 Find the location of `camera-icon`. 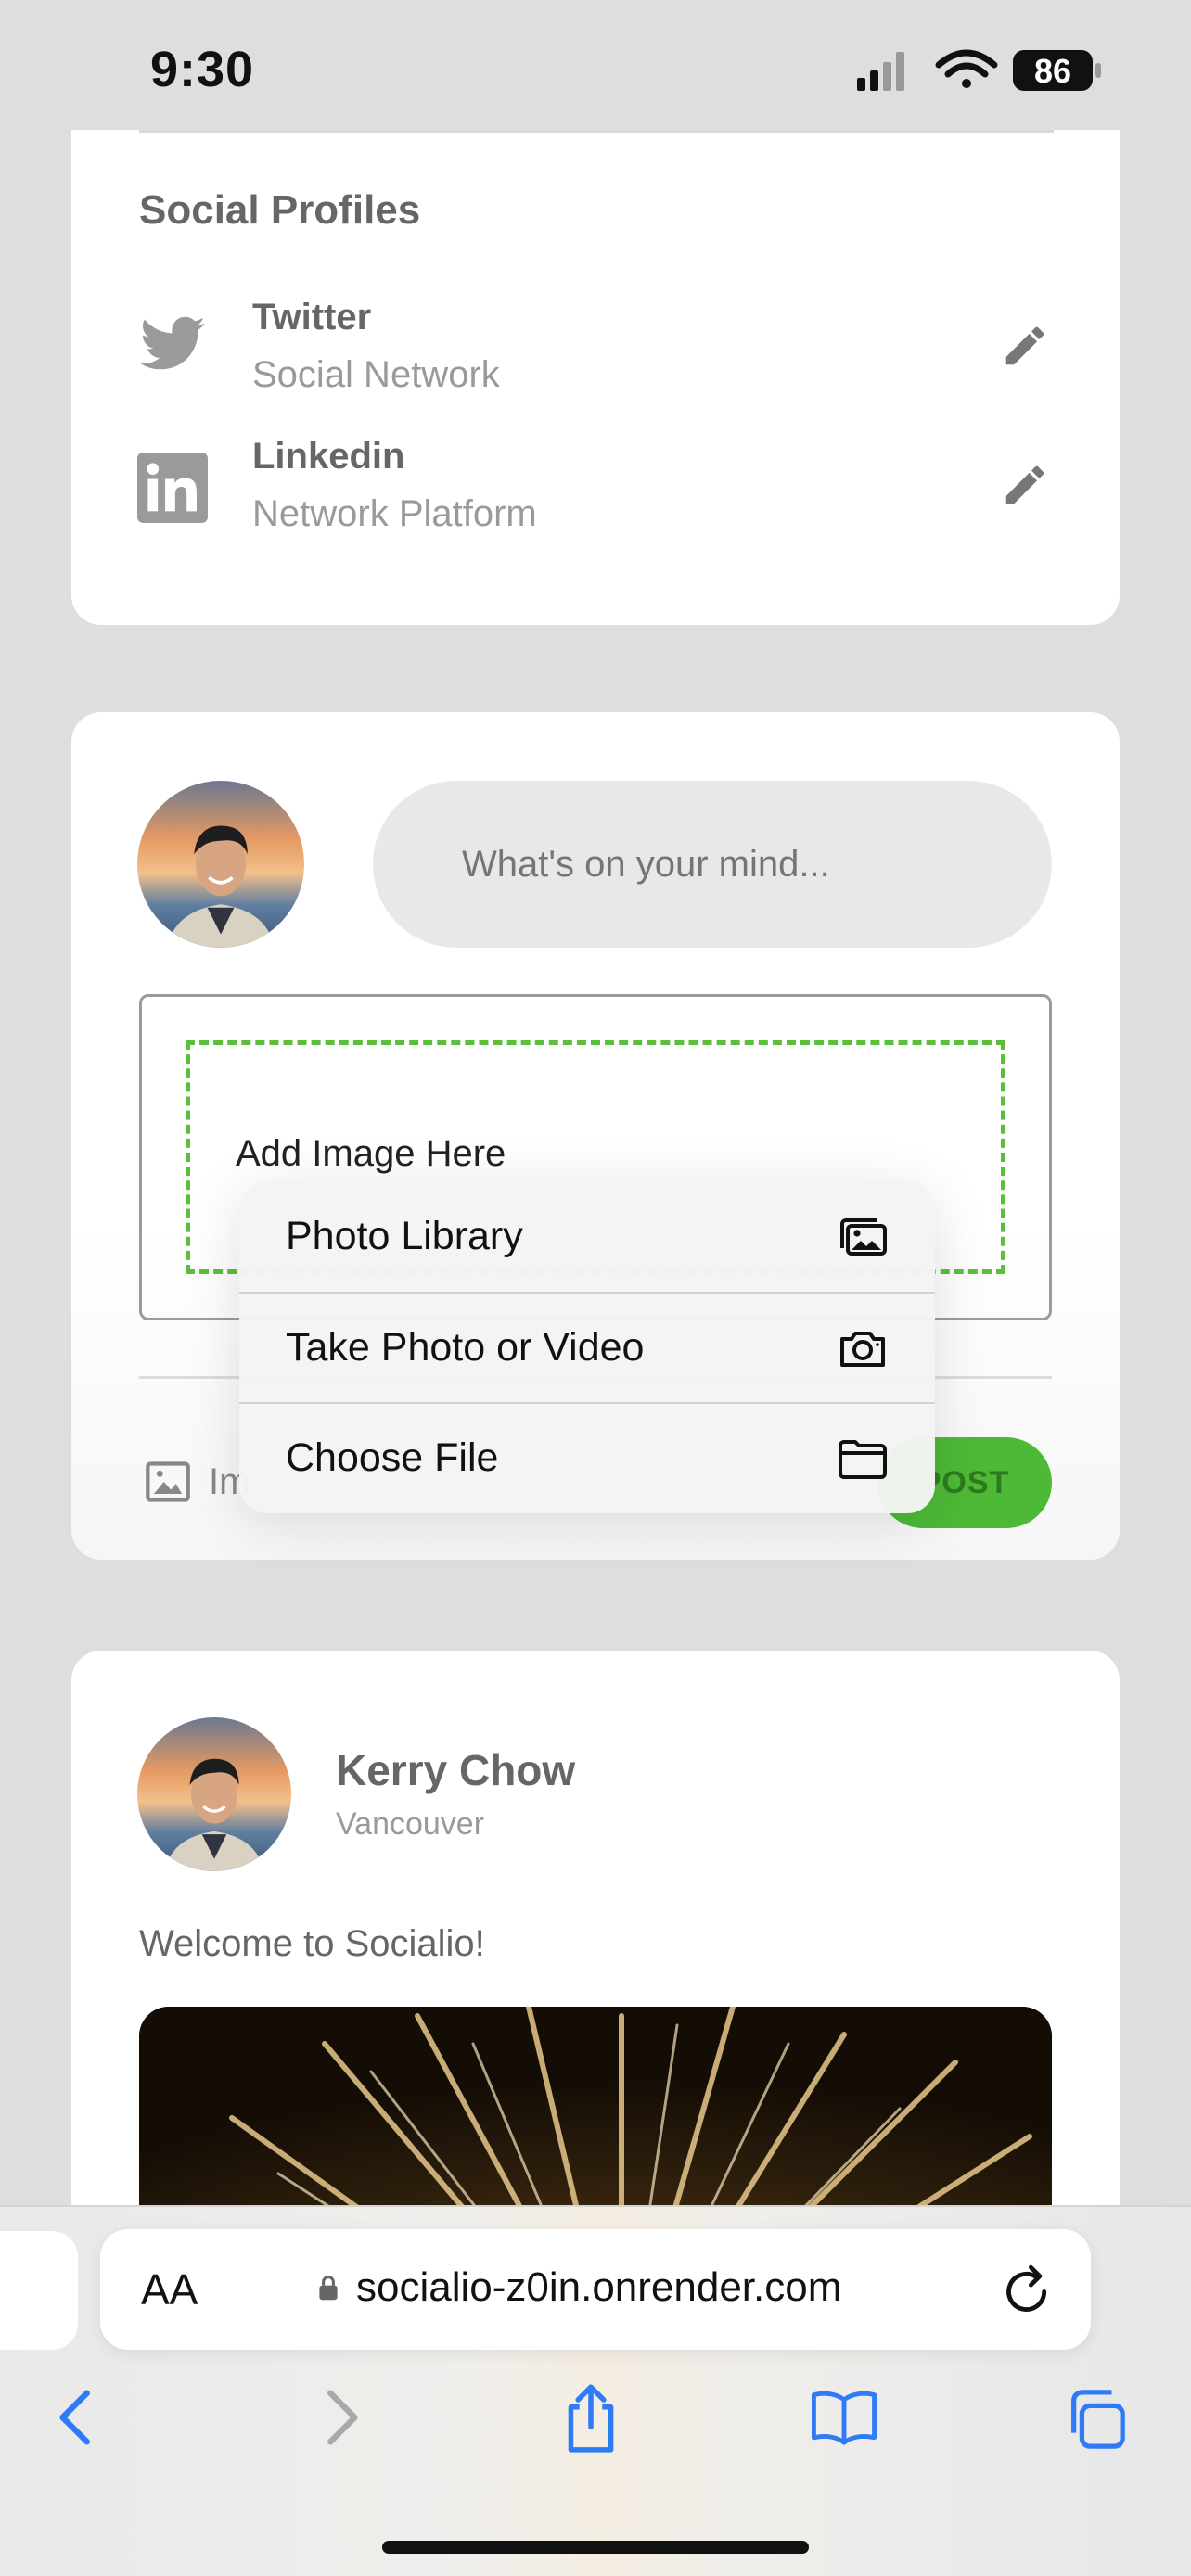

camera-icon is located at coordinates (862, 1349).